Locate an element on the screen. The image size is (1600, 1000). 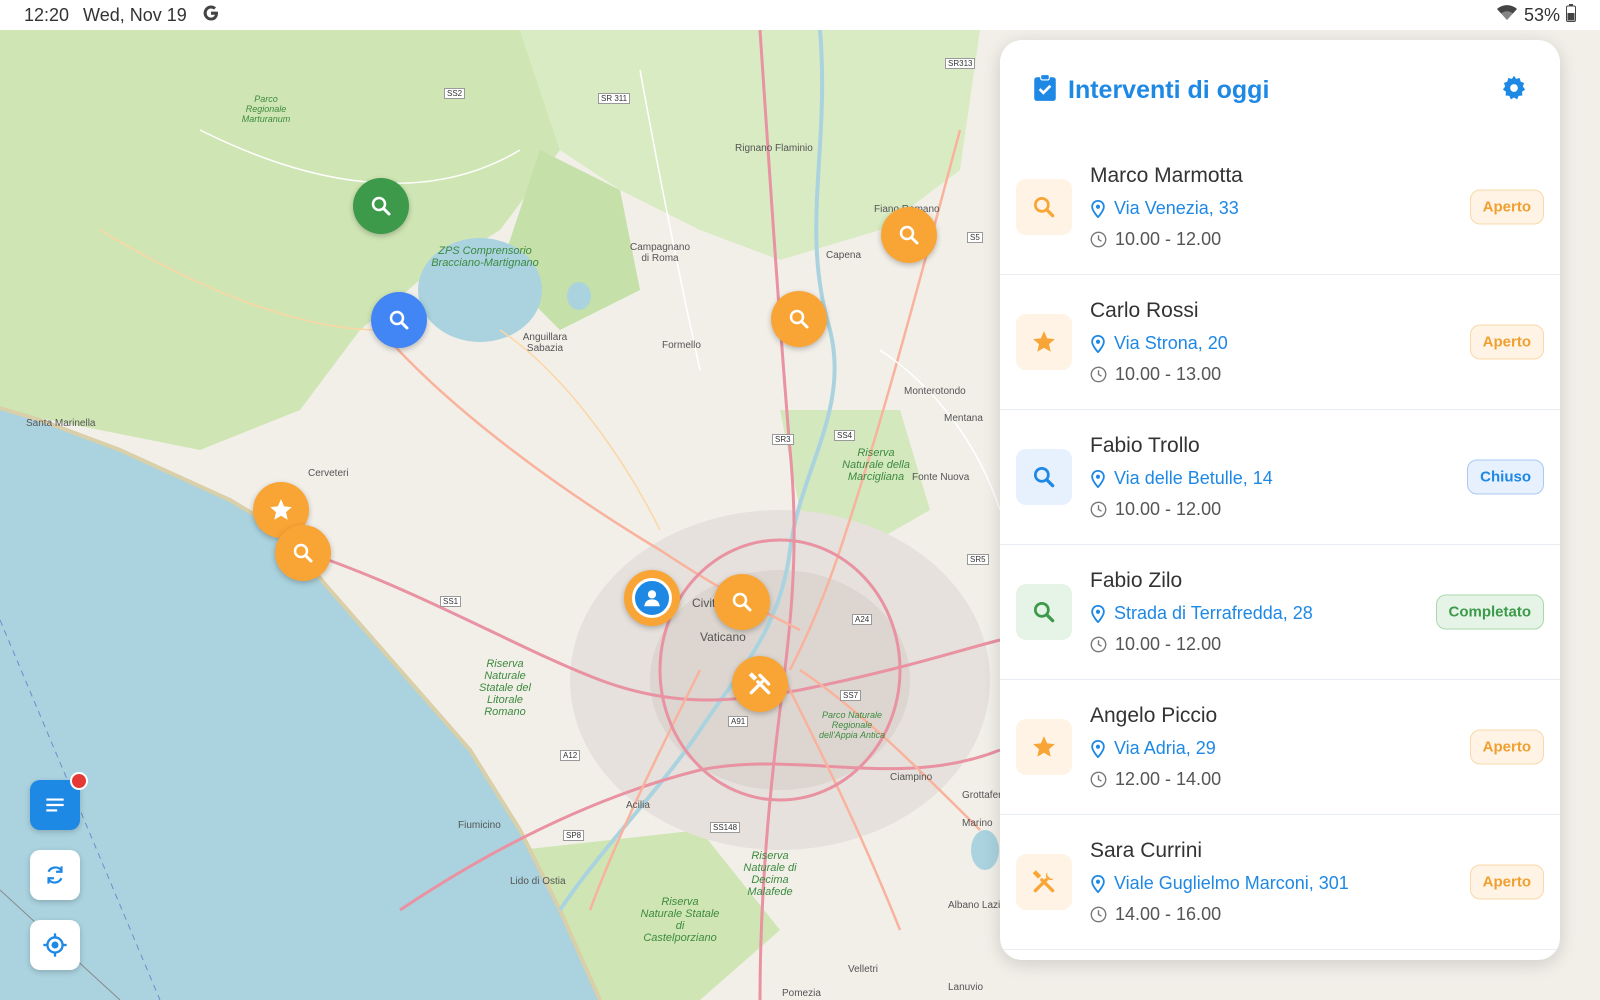
battery-percent: 53% is located at coordinates (1541, 14).